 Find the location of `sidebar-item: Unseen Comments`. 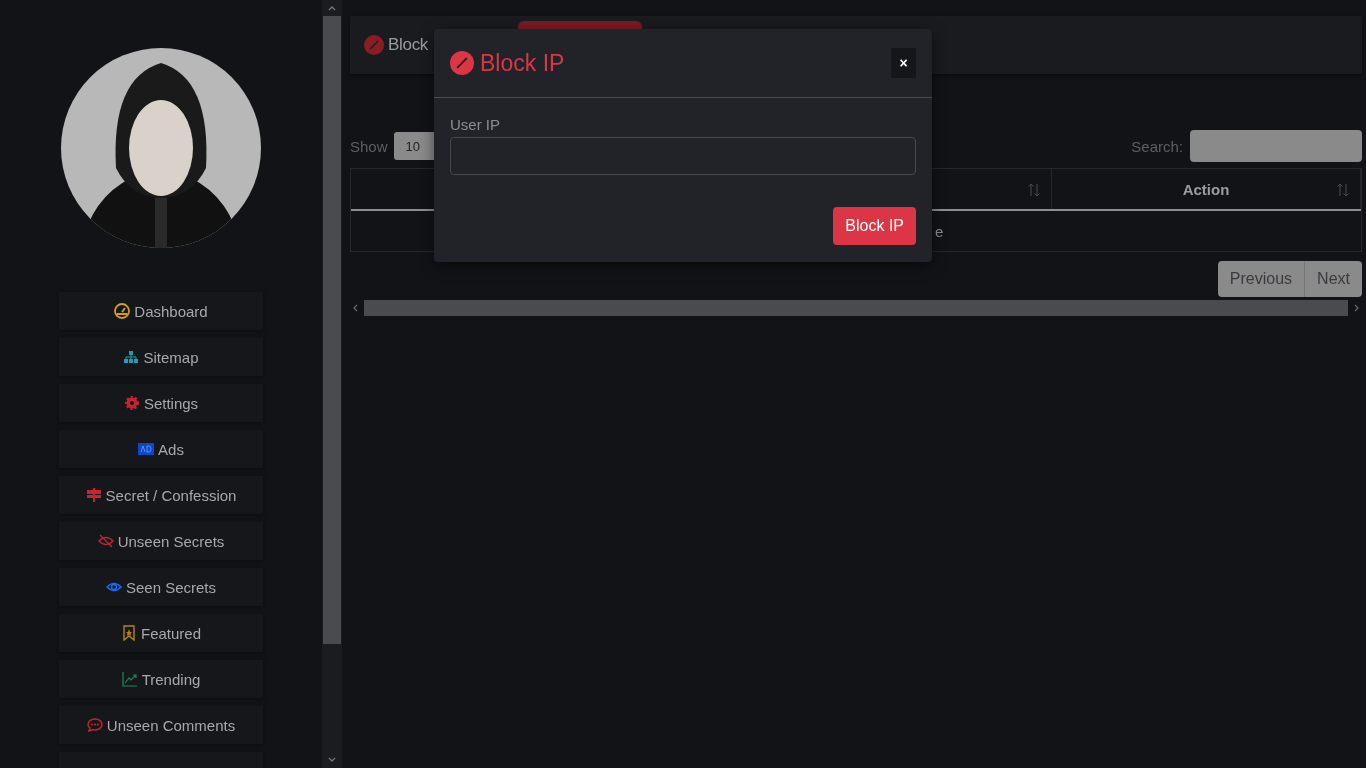

sidebar-item: Unseen Comments is located at coordinates (161, 725).